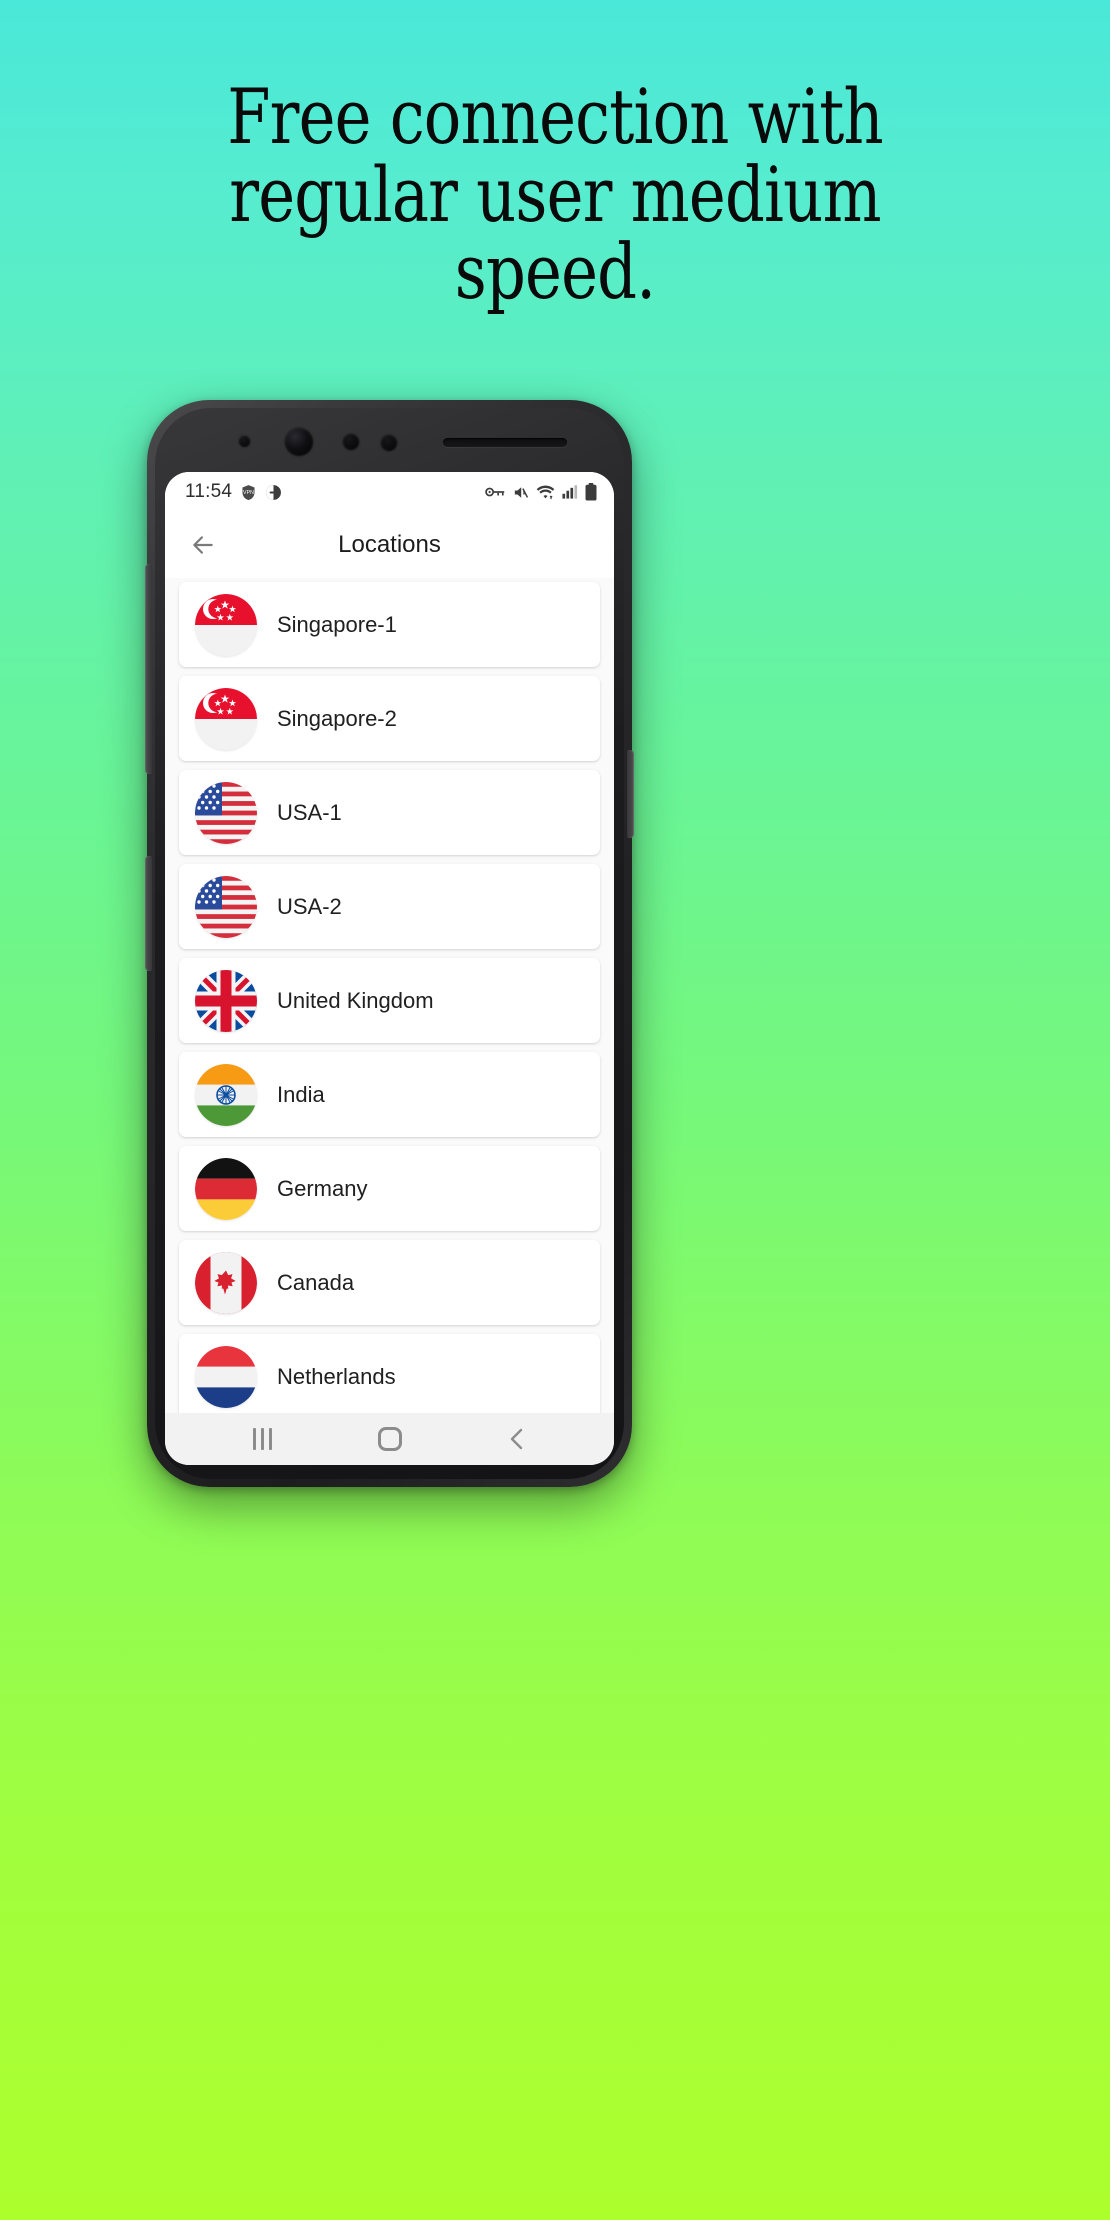  Describe the element at coordinates (226, 1000) in the screenshot. I see `united-kingdom-flag-icon` at that location.